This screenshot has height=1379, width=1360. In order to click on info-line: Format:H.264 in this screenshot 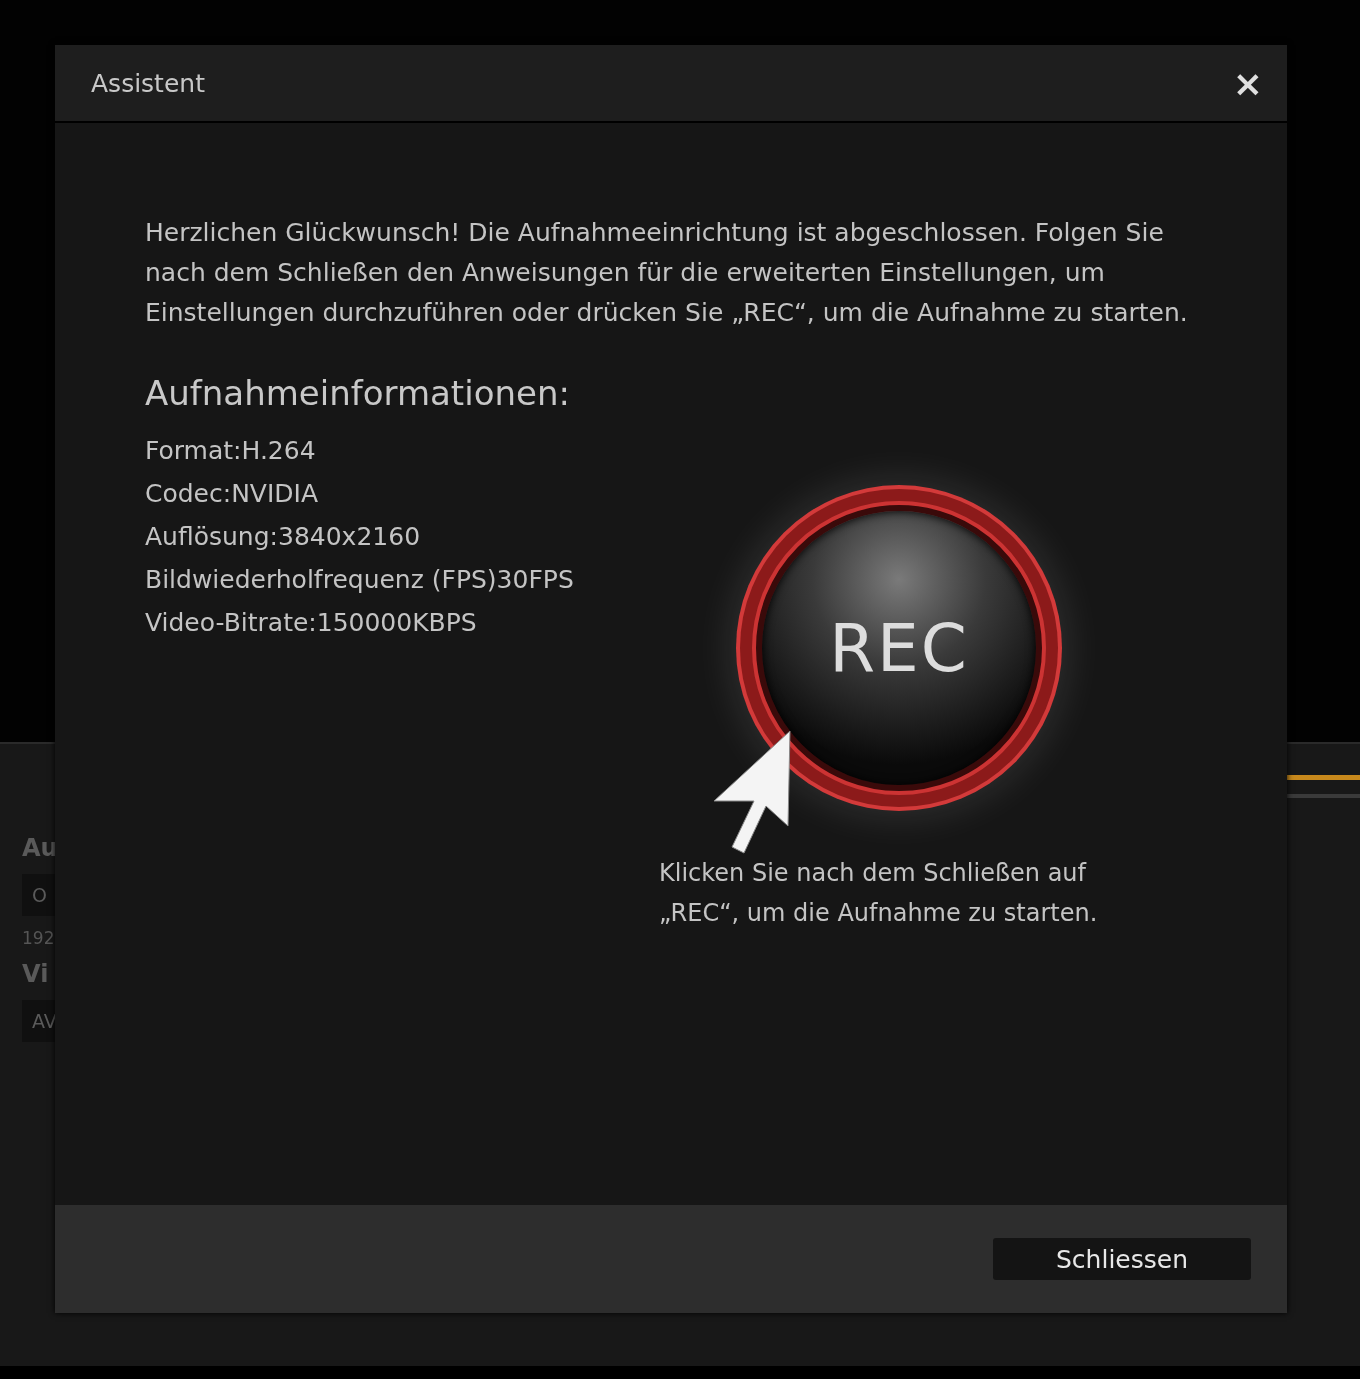, I will do `click(231, 451)`.